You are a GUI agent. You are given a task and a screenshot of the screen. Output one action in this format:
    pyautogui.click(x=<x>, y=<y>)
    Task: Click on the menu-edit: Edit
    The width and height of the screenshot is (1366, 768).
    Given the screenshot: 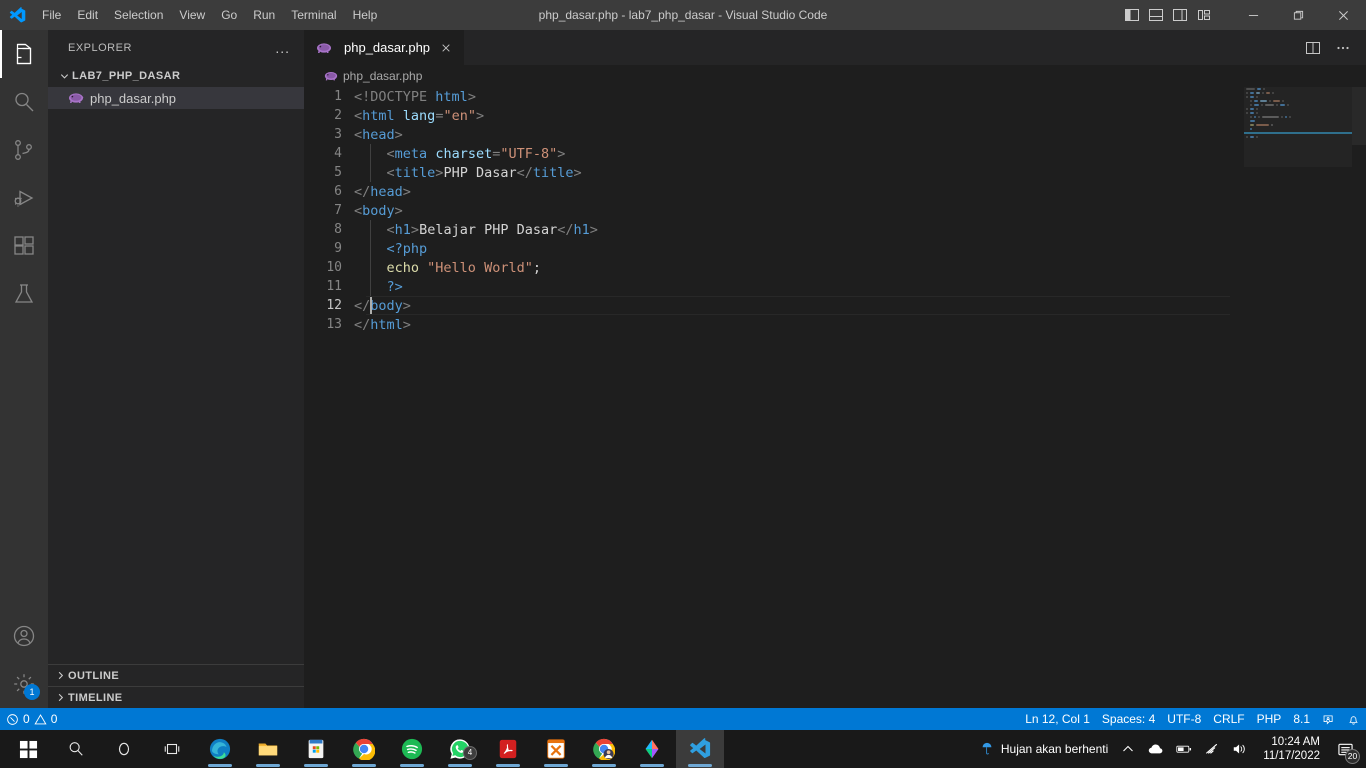 What is the action you would take?
    pyautogui.click(x=87, y=15)
    